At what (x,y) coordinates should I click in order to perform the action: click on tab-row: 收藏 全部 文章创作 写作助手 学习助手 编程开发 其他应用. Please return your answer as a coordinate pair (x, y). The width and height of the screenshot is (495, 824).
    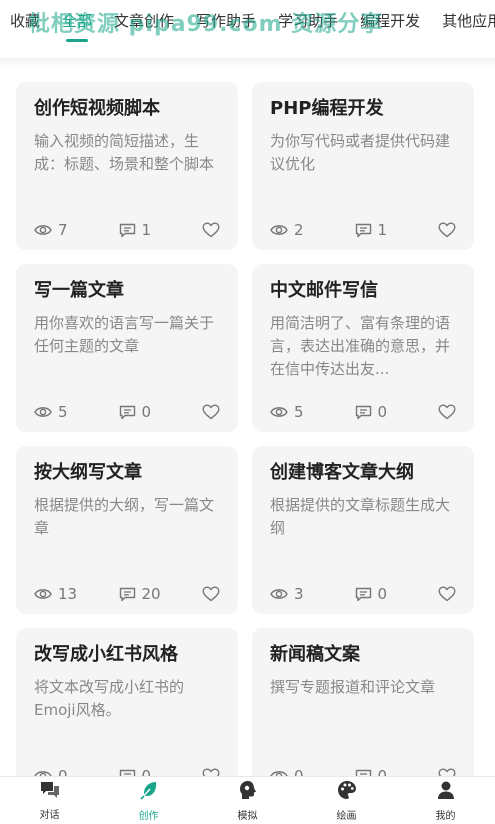
    Looking at the image, I should click on (252, 21).